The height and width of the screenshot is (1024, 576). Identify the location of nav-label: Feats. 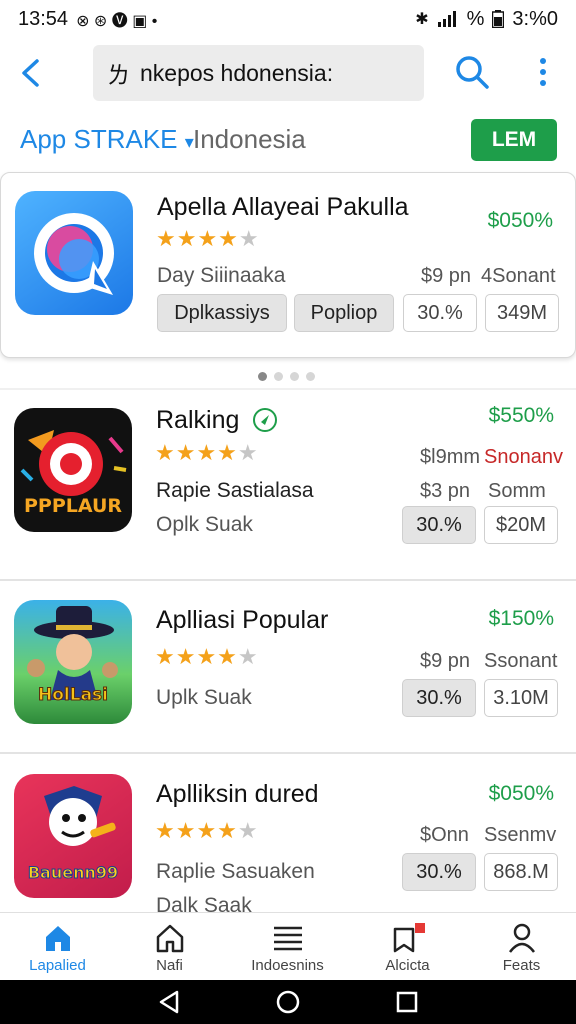
(521, 965).